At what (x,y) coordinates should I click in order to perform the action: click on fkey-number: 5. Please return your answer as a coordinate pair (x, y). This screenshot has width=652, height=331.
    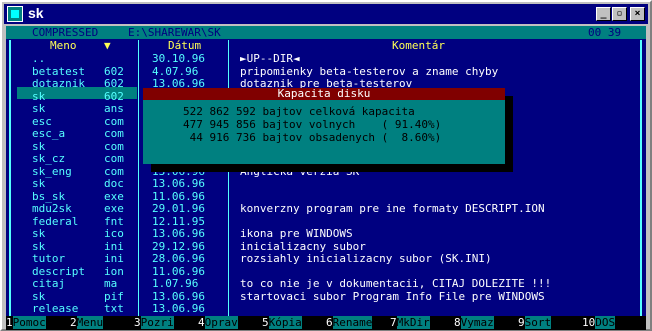
    Looking at the image, I should click on (265, 322).